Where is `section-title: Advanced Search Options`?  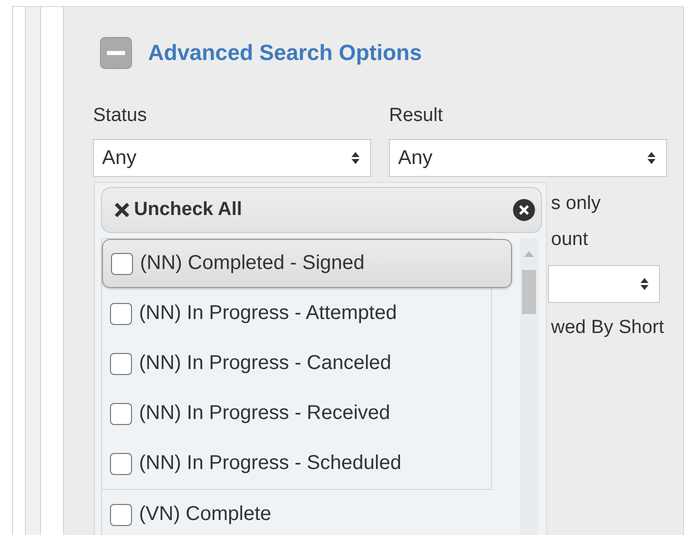
section-title: Advanced Search Options is located at coordinates (285, 53).